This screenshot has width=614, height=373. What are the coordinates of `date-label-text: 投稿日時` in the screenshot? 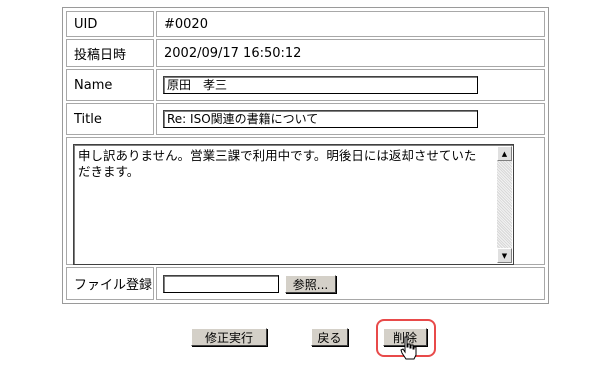 It's located at (100, 55).